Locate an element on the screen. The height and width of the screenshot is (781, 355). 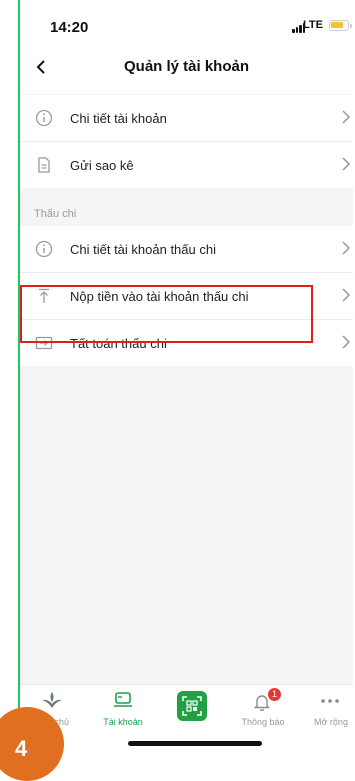
home-indicator is located at coordinates (195, 743).